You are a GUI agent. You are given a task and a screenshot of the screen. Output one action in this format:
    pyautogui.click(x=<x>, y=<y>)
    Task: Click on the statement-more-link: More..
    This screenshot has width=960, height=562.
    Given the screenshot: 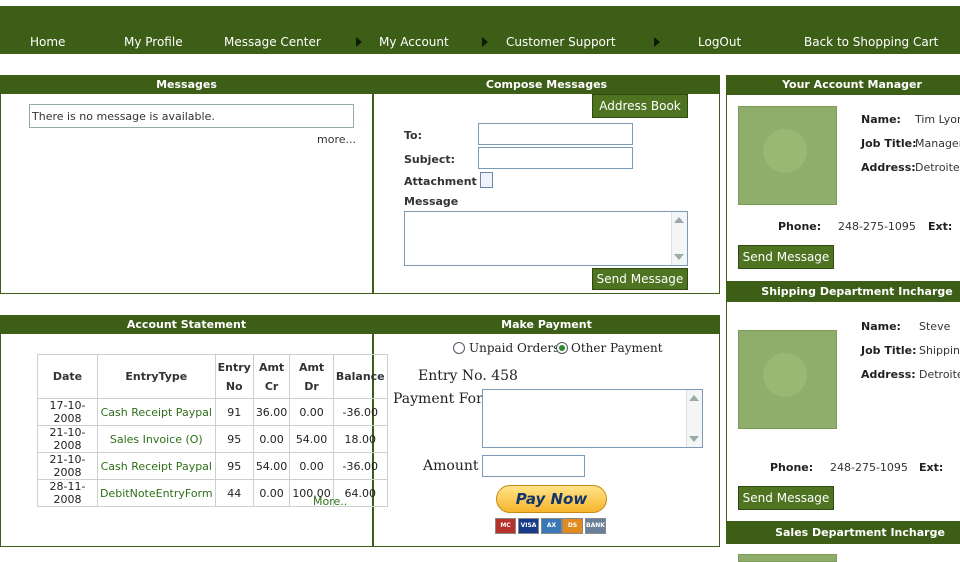 What is the action you would take?
    pyautogui.click(x=330, y=501)
    